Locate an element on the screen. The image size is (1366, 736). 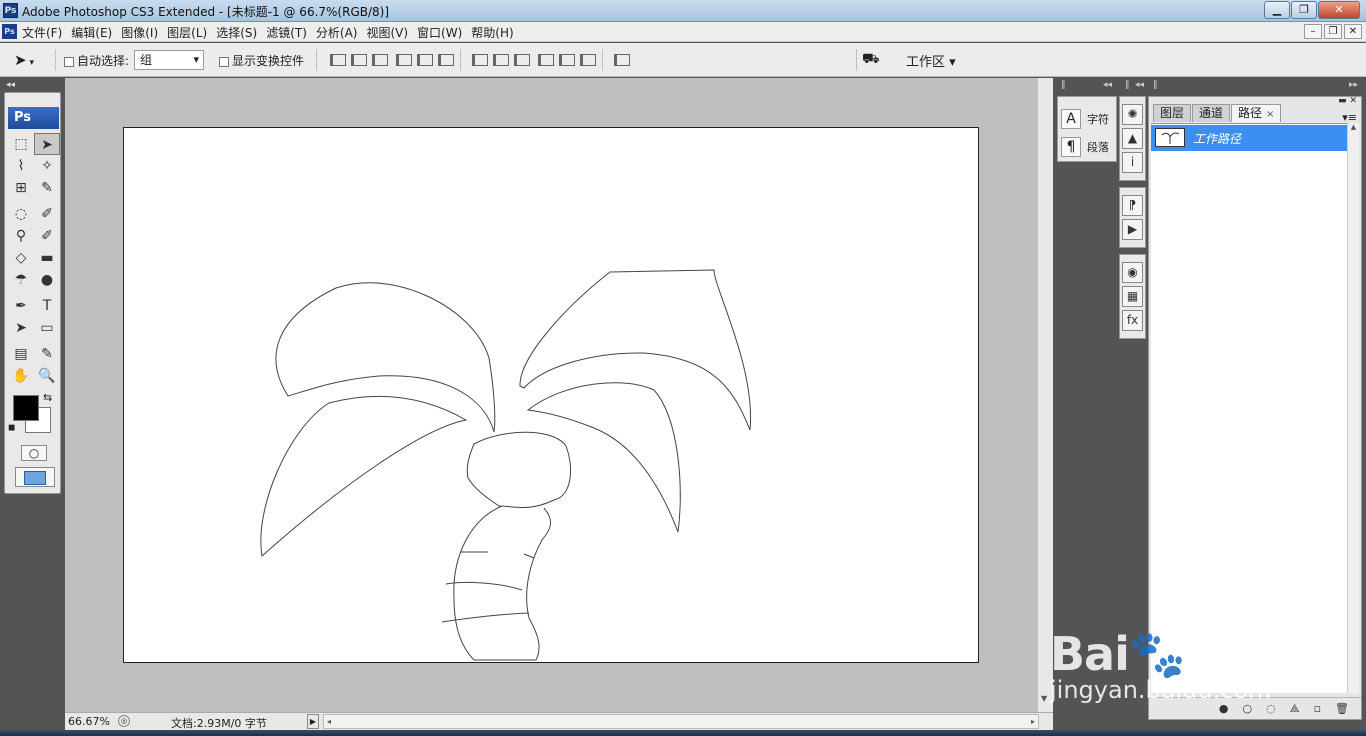
auto-align-layers-icon is located at coordinates (621, 59).